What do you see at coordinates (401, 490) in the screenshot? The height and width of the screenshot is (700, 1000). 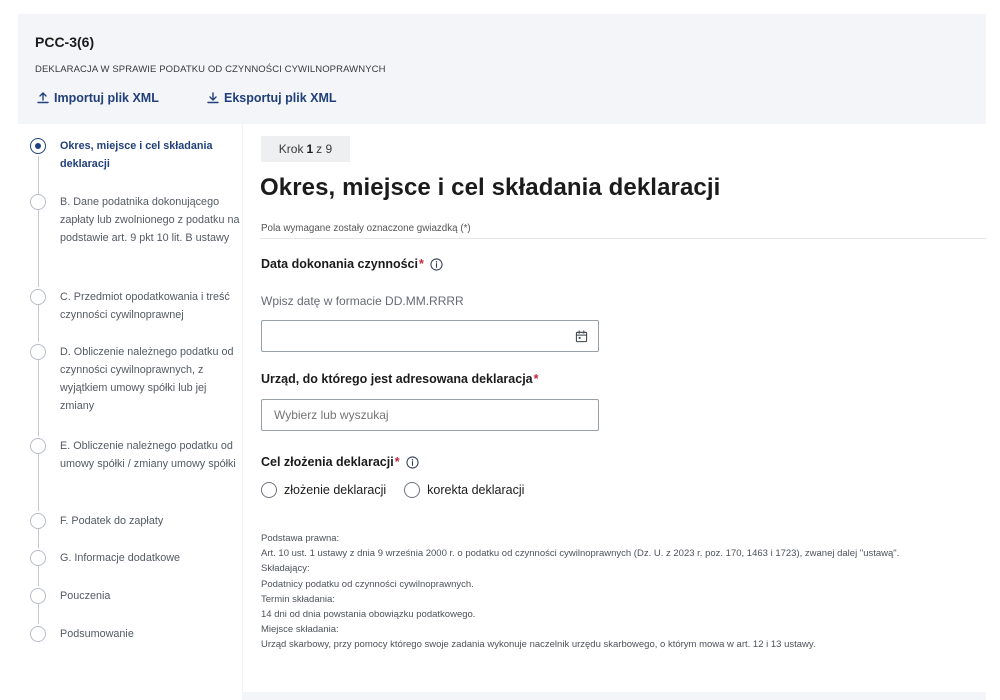 I see `purpose-radio-group: złożenie deklaracji korekta deklaracji` at bounding box center [401, 490].